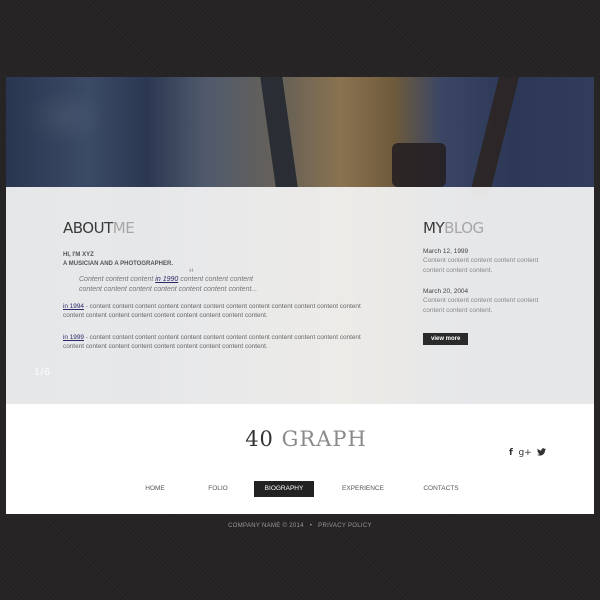 The width and height of the screenshot is (600, 600). I want to click on quote-link: in 1990, so click(166, 279).